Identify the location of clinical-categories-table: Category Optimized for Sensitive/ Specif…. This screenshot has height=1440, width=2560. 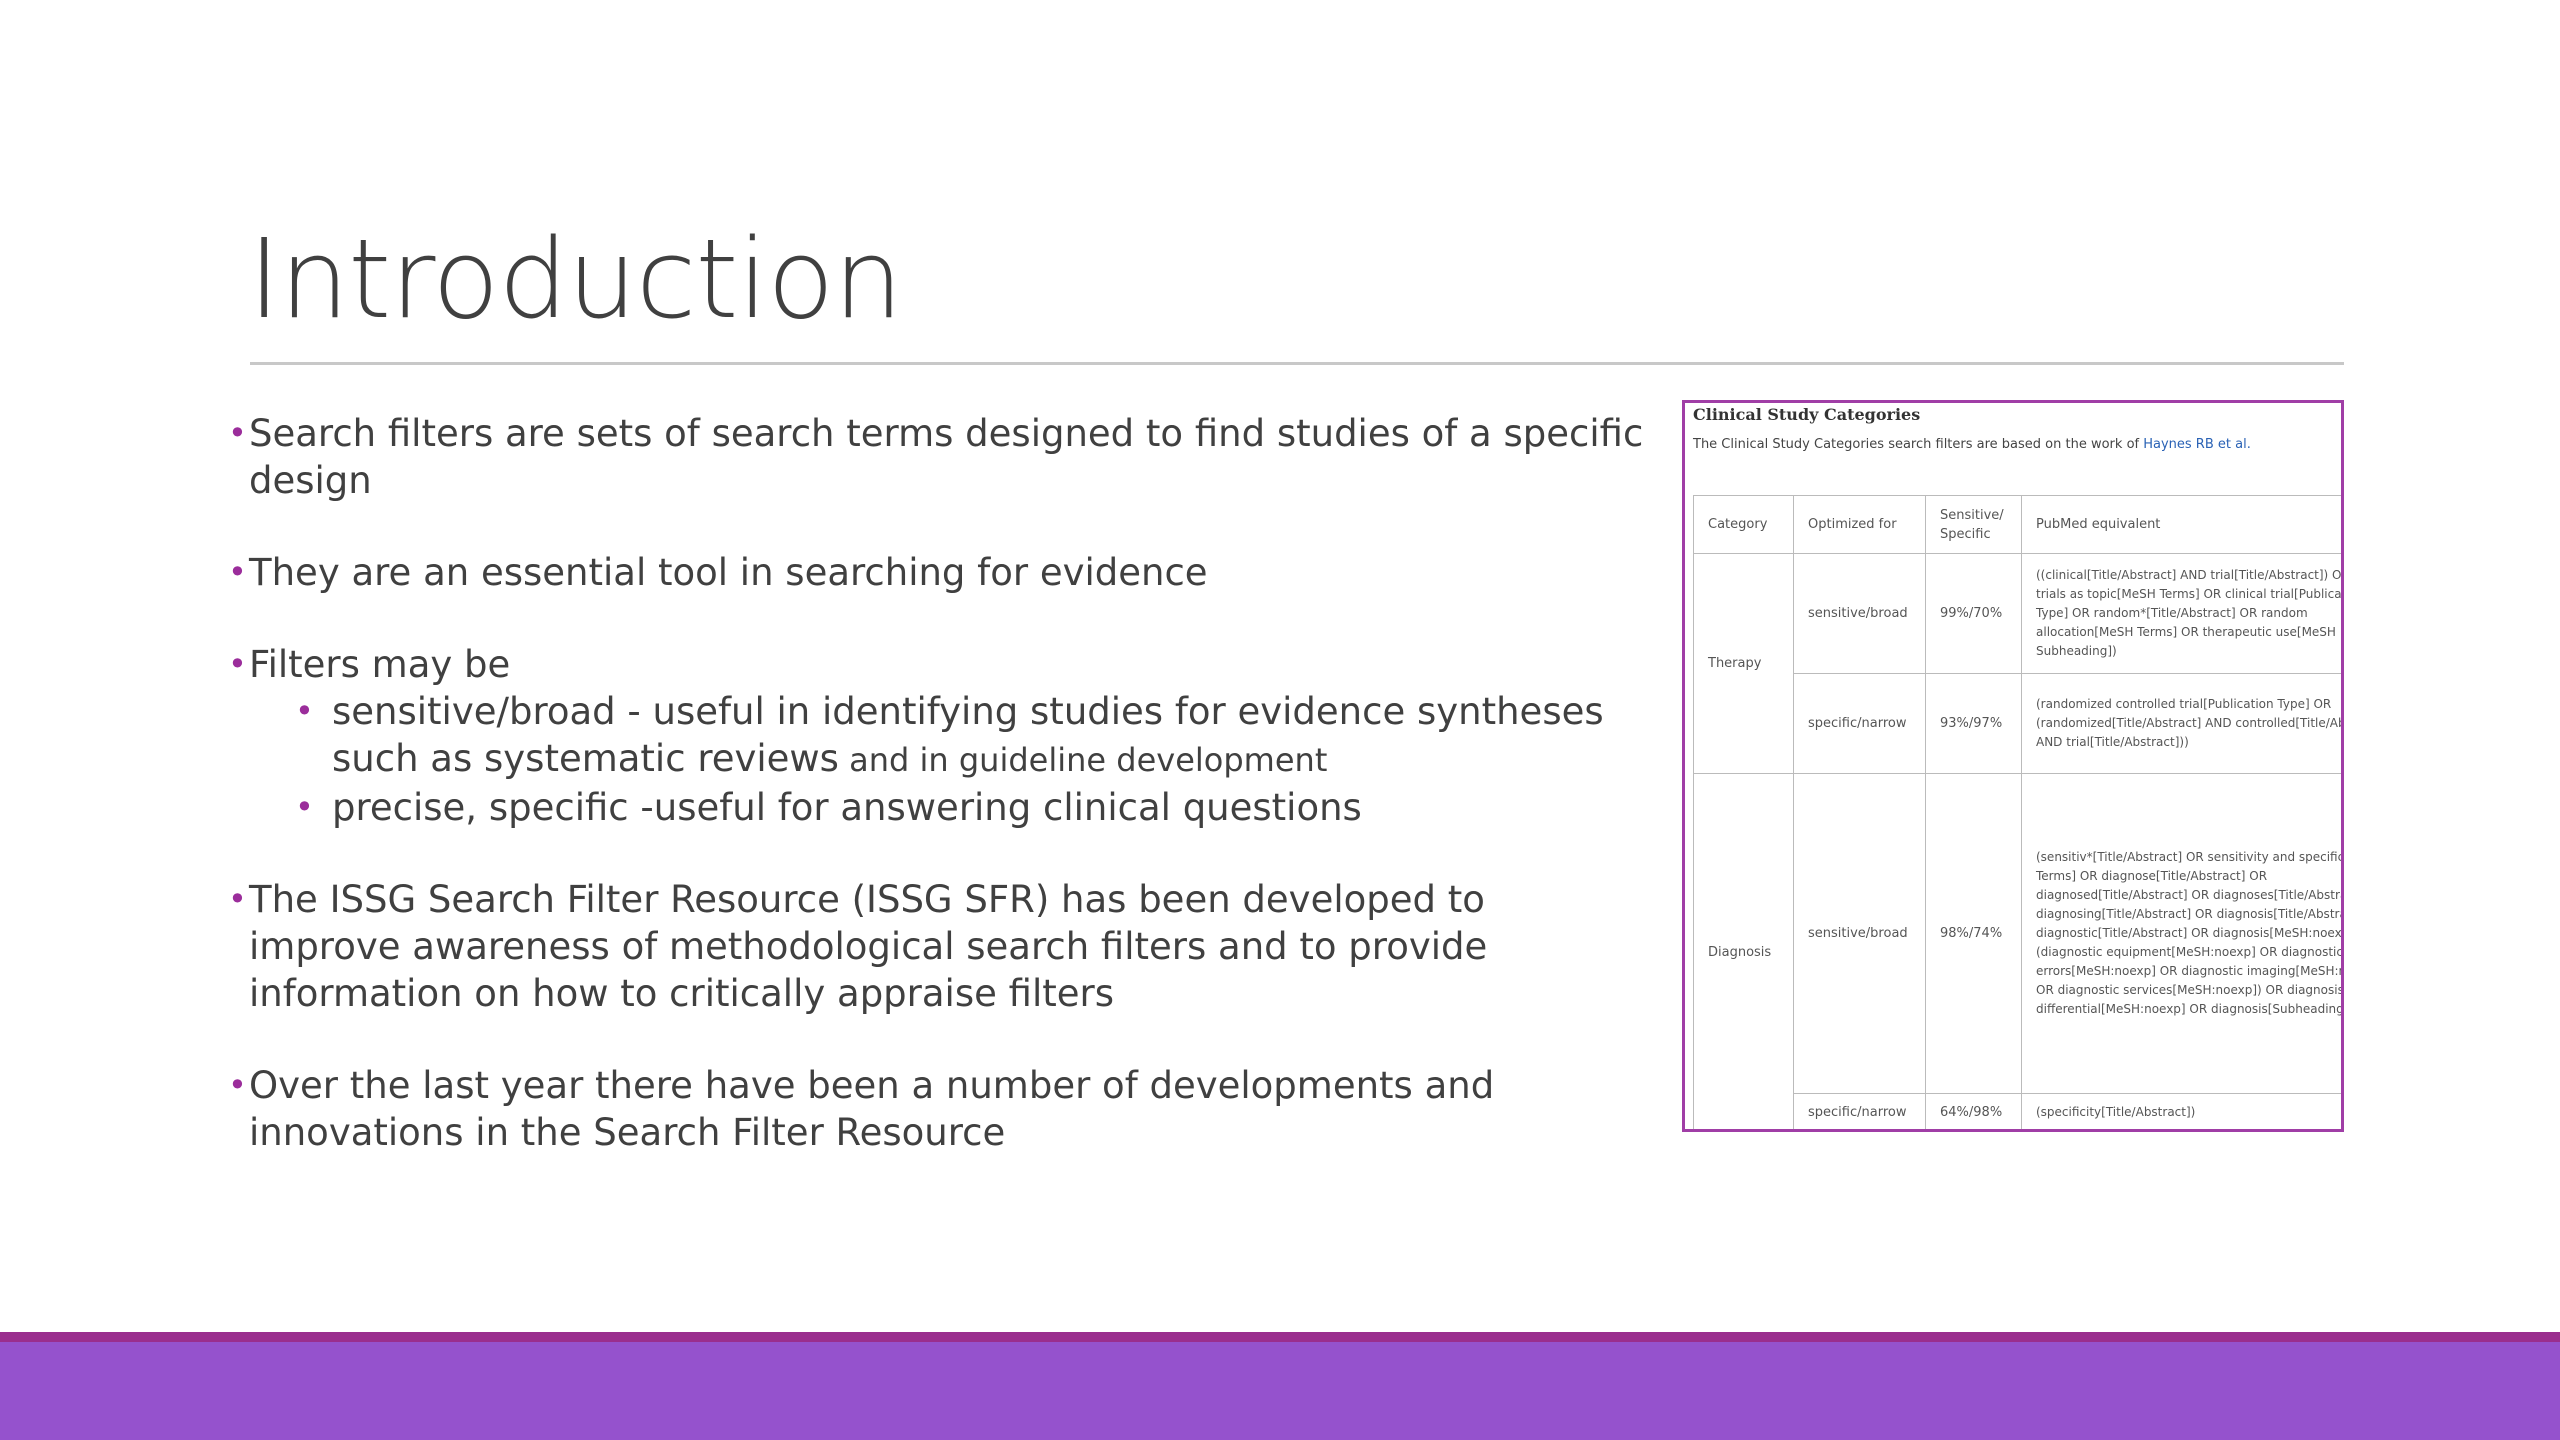
(2017, 812).